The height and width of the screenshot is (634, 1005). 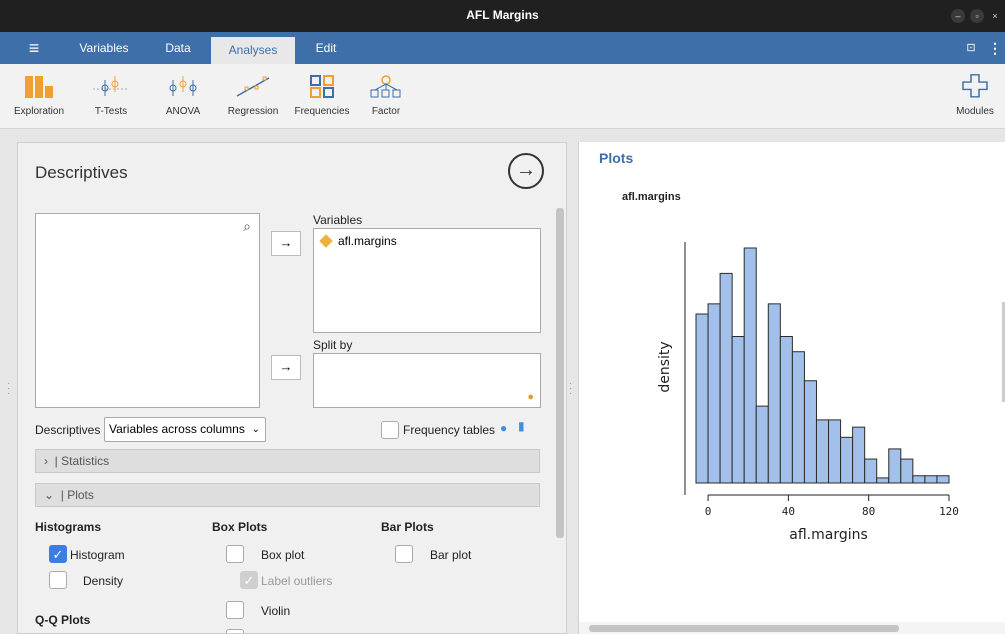 I want to click on frequency-tables-checkbox, so click(x=390, y=430).